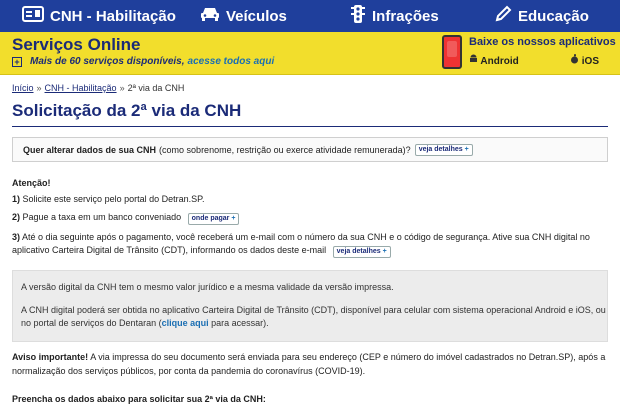  Describe the element at coordinates (17, 61) in the screenshot. I see `plus-box-icon: +` at that location.